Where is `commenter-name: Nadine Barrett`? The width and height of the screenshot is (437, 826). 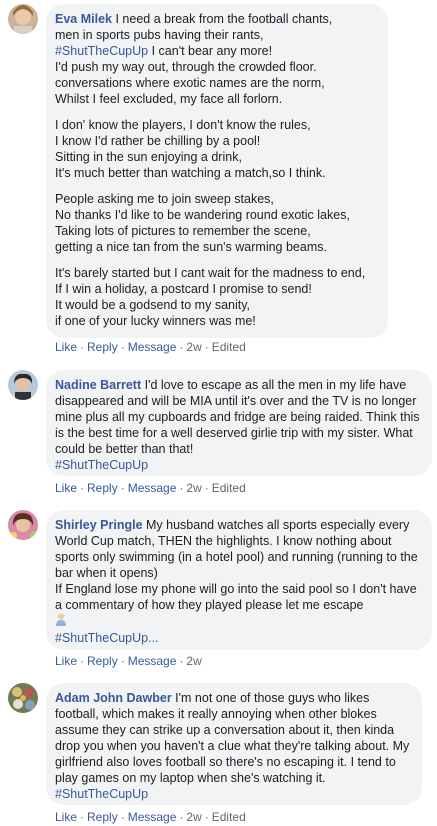
commenter-name: Nadine Barrett is located at coordinates (98, 385).